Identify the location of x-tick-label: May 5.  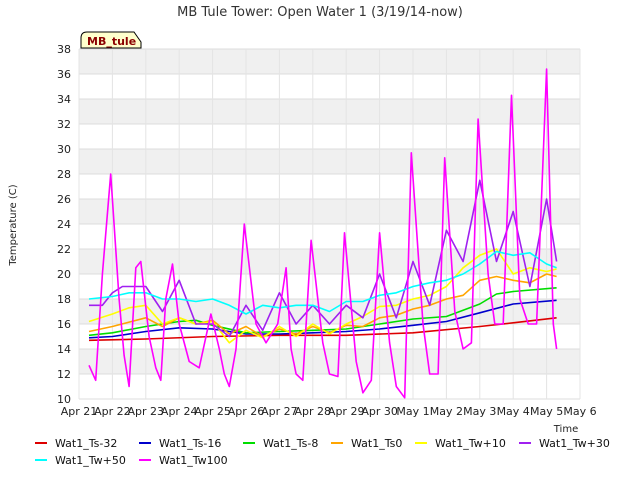
(546, 411).